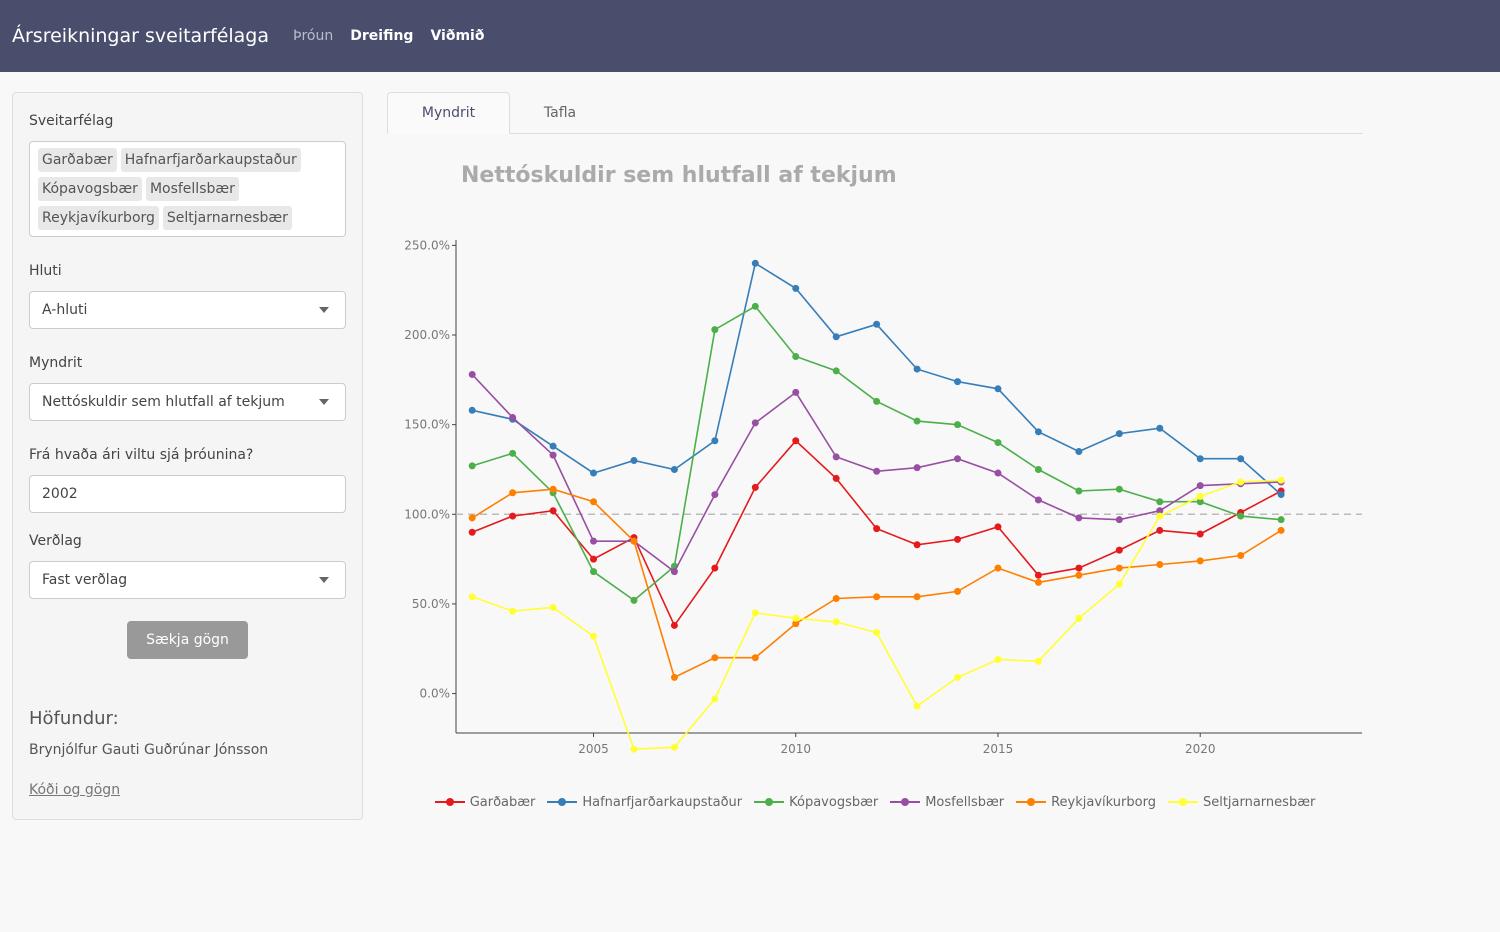 This screenshot has height=932, width=1500. Describe the element at coordinates (313, 36) in the screenshot. I see `nav-link-throun: Þróun` at that location.